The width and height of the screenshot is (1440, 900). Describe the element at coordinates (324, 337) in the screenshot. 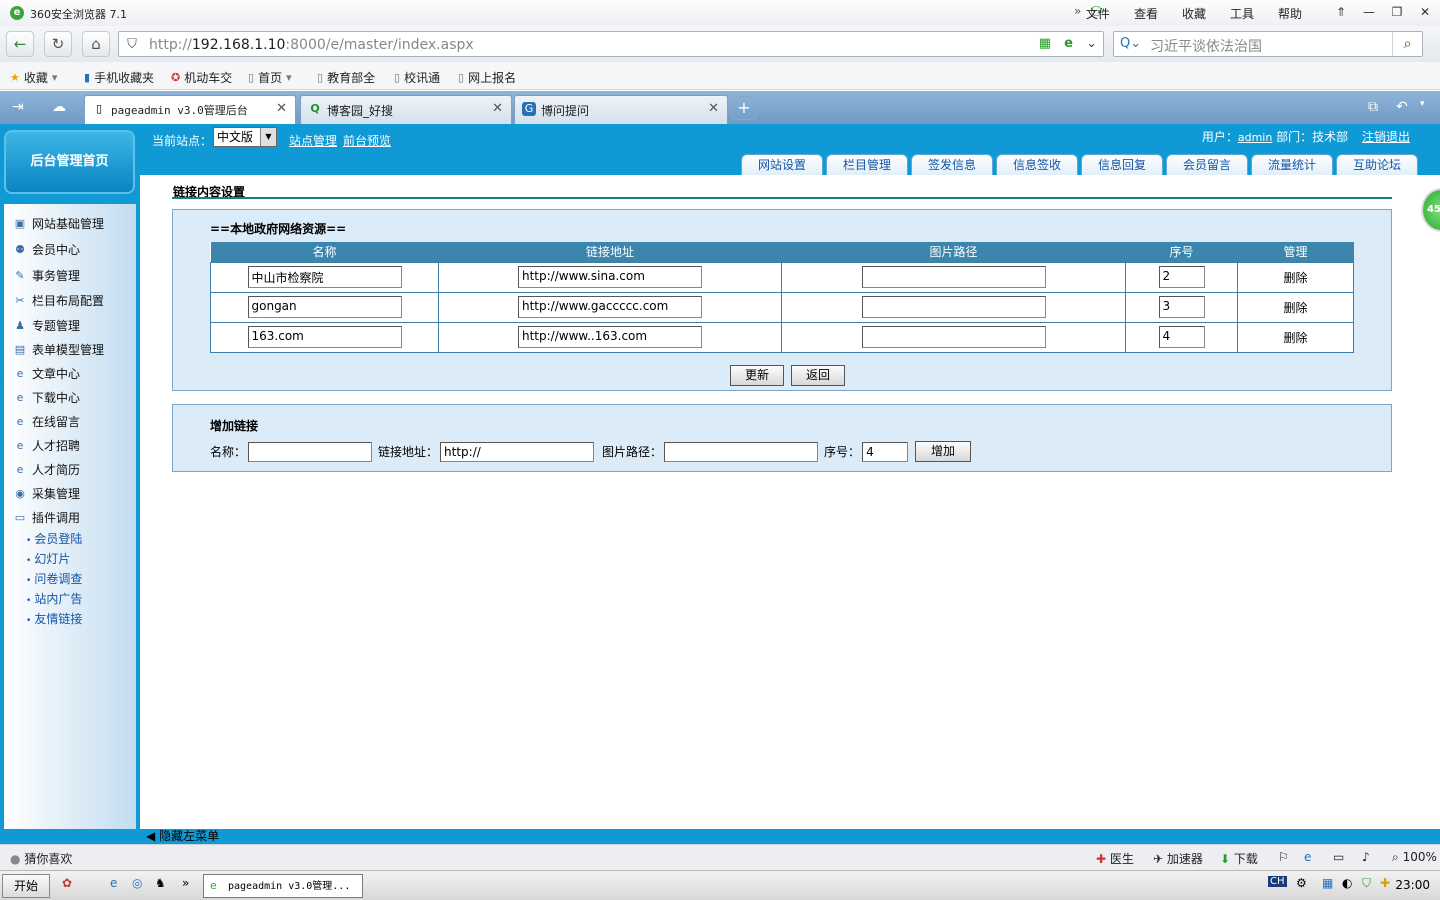

I see `name-input: 163.com` at that location.